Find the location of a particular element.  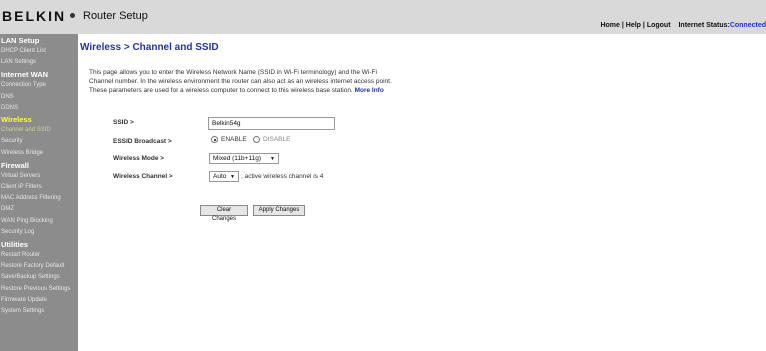

radio-unselected-icon is located at coordinates (256, 139).